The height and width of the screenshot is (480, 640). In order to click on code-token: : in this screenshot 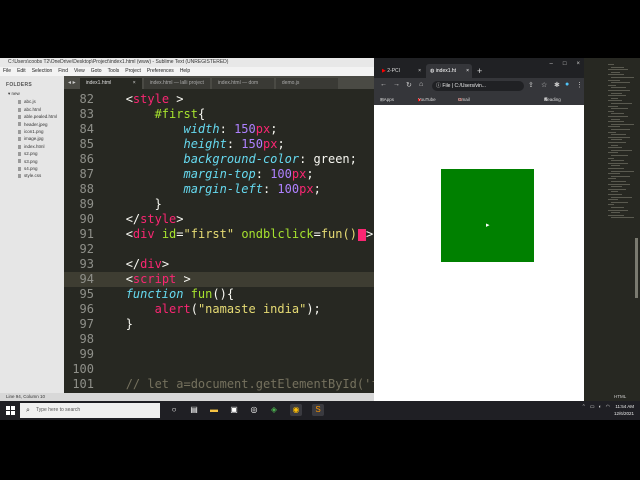, I will do `click(234, 144)`.